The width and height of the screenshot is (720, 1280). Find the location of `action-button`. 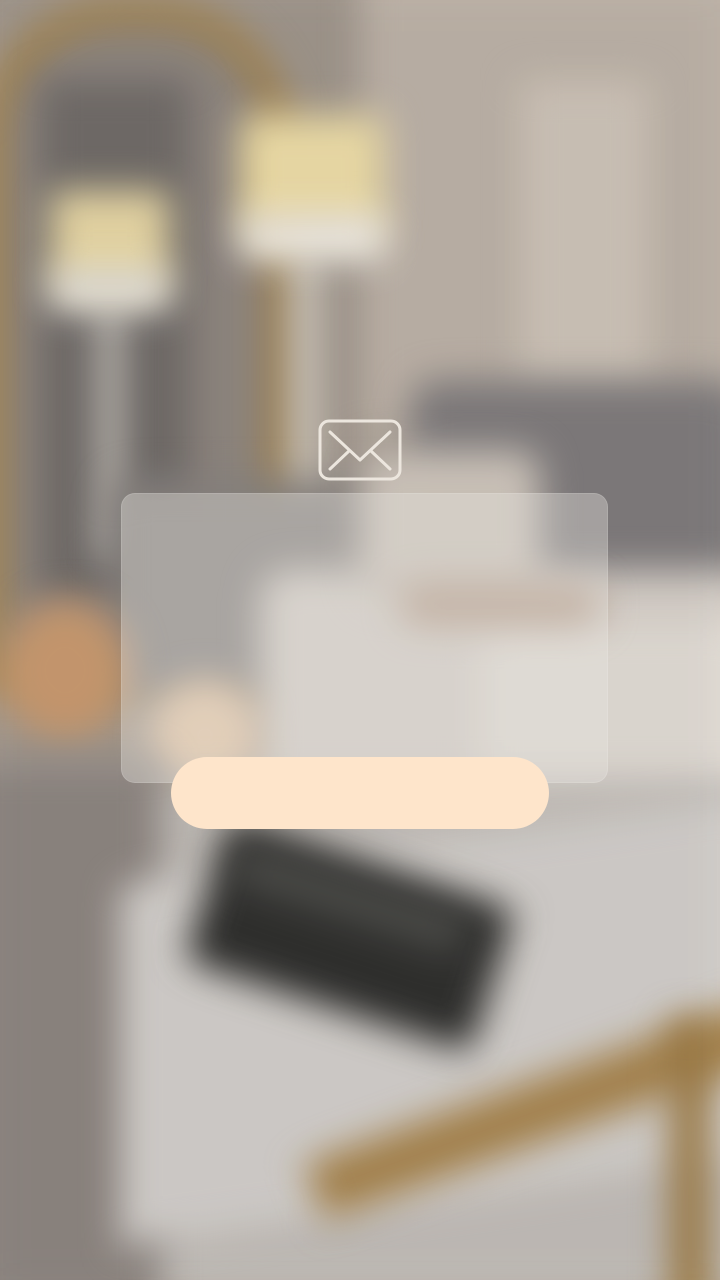

action-button is located at coordinates (360, 793).